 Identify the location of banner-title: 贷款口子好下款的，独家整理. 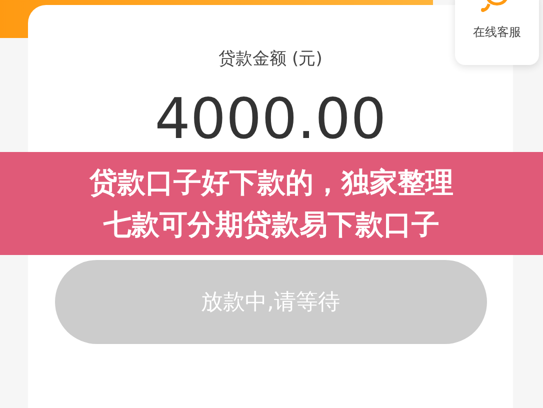
(272, 182).